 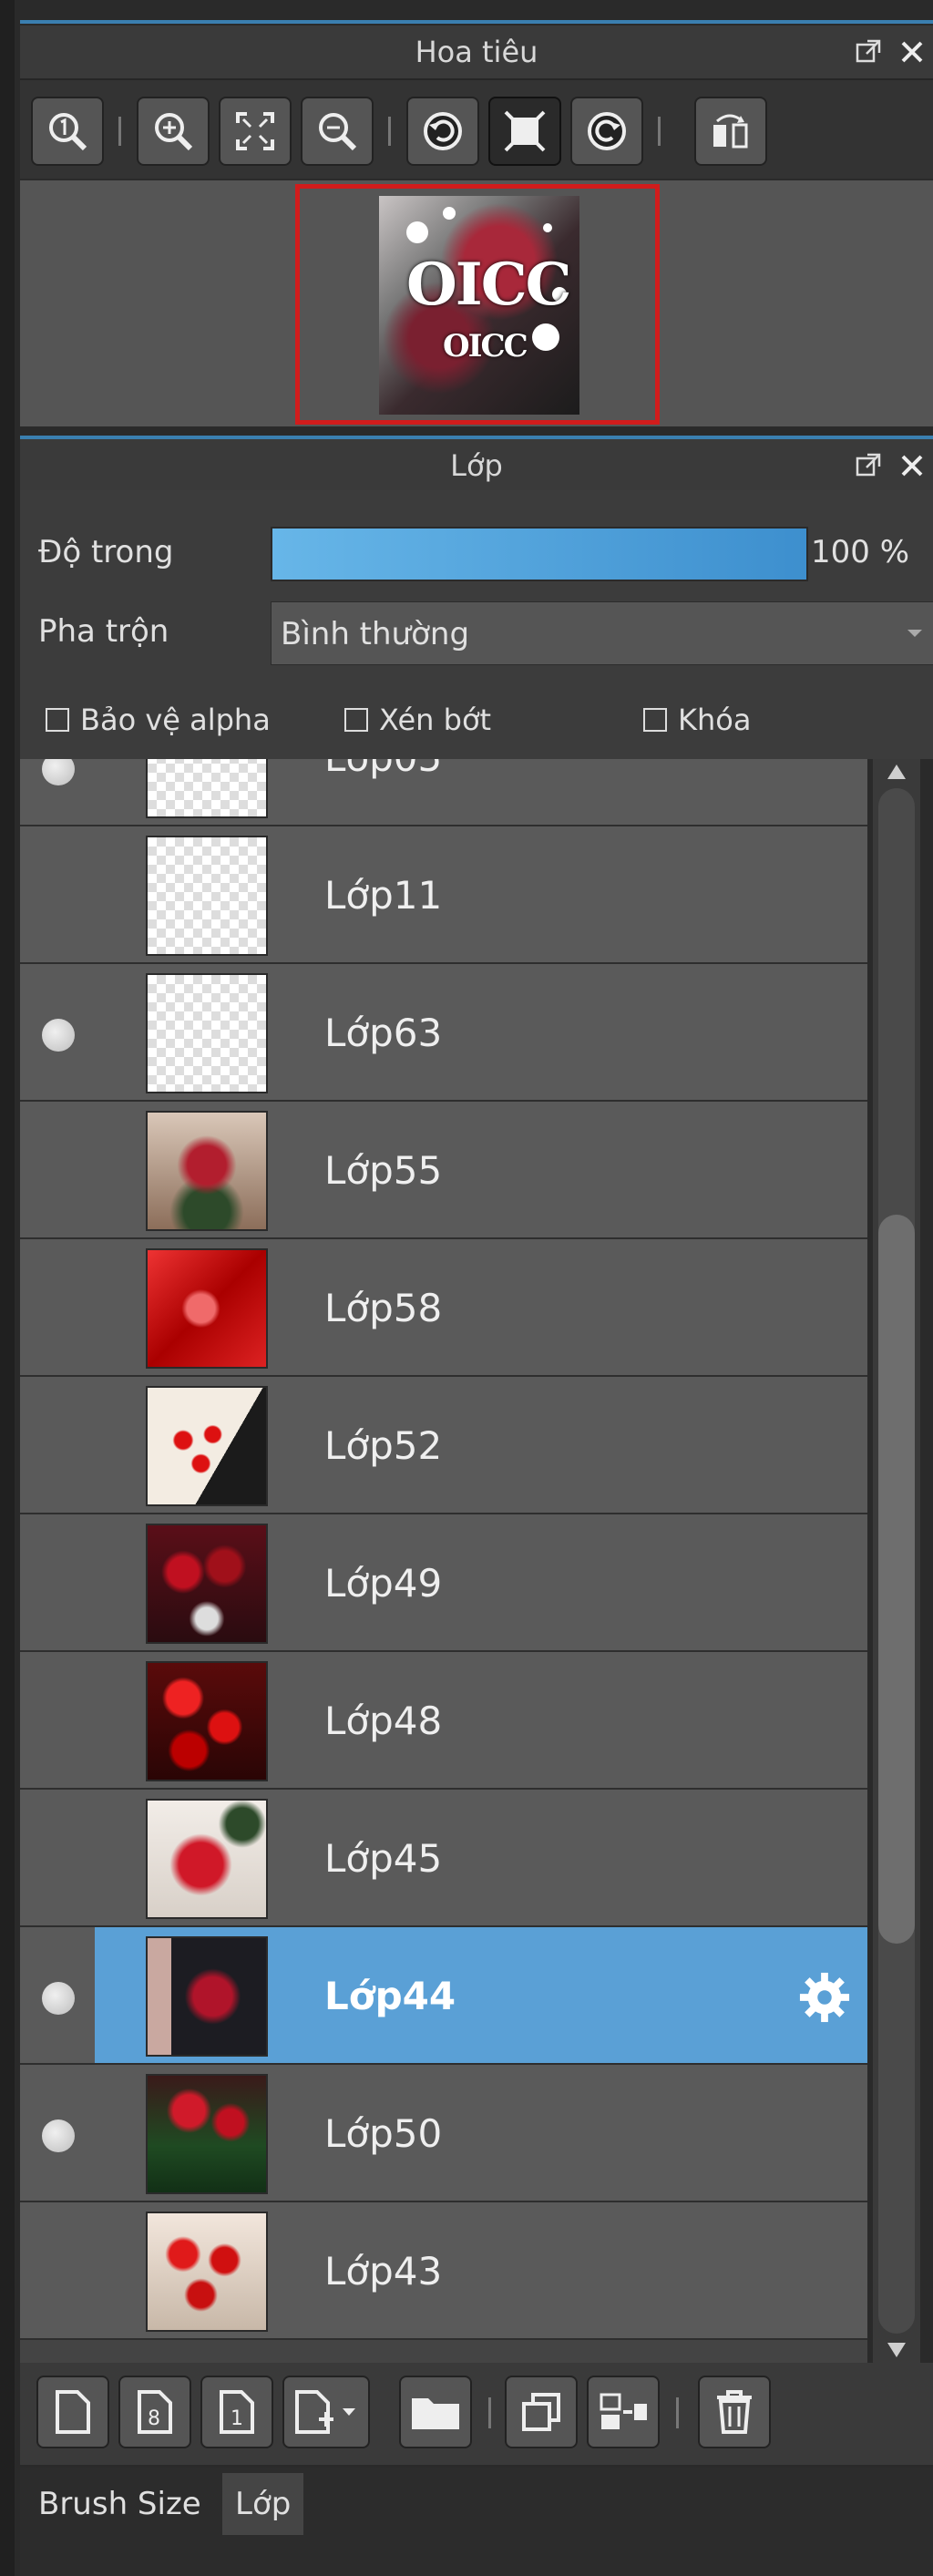 I want to click on new-layer-button, so click(x=72, y=2412).